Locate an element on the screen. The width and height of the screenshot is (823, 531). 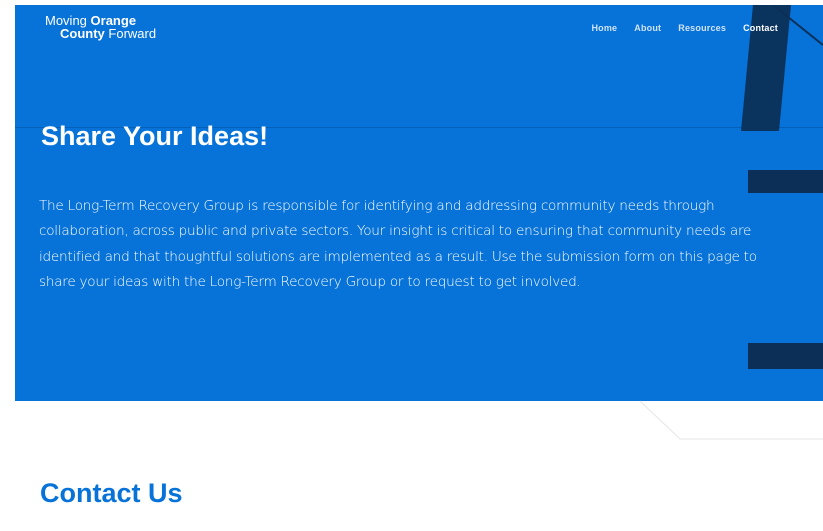
decorative-outline-shape is located at coordinates (731, 420).